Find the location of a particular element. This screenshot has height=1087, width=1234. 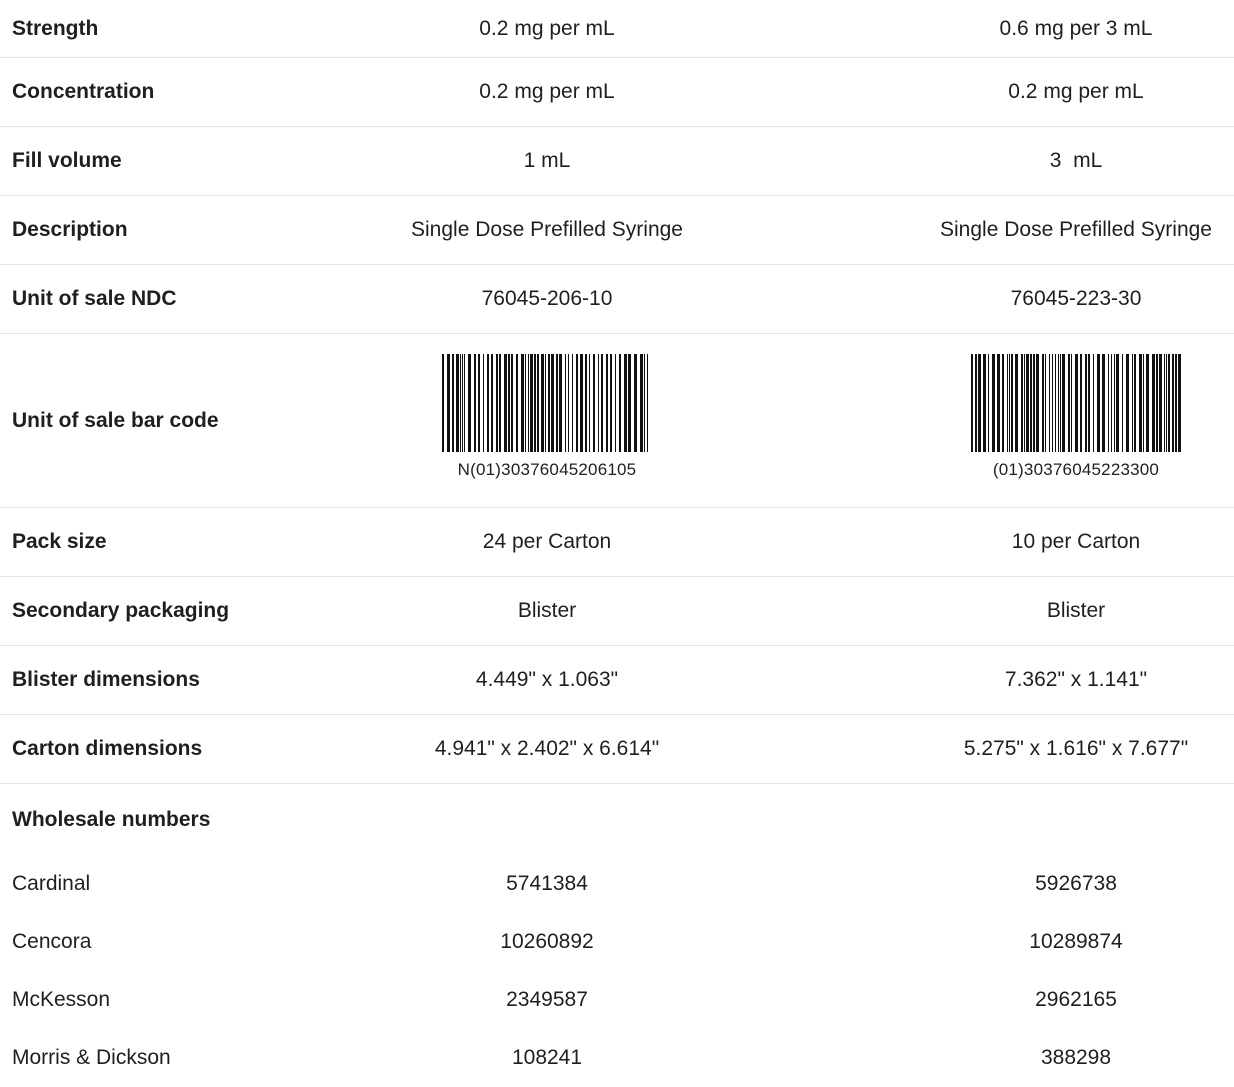

row-label: Unit of sale bar code is located at coordinates (115, 420).